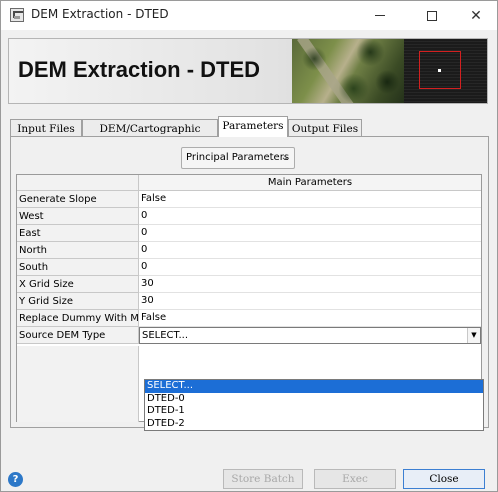 The image size is (498, 492). I want to click on row-label-north: North, so click(78, 250).